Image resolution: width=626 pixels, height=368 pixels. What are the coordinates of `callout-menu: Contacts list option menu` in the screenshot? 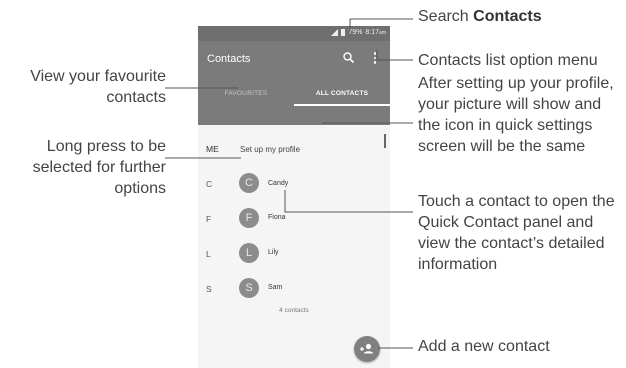 It's located at (508, 60).